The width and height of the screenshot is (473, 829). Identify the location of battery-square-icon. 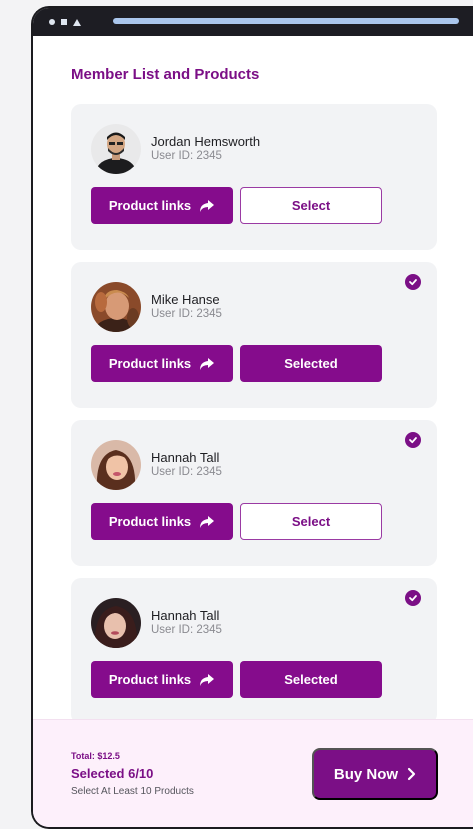
(64, 22).